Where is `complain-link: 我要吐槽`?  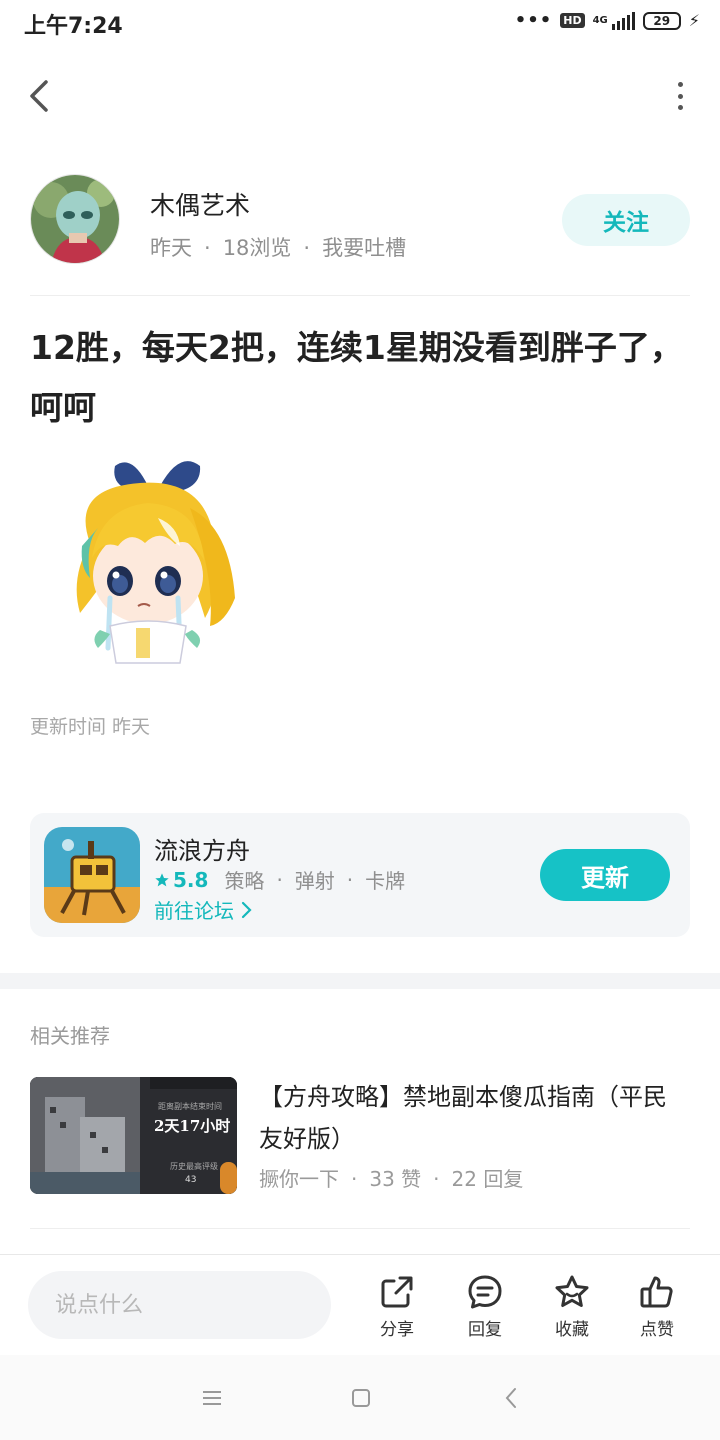
complain-link: 我要吐槽 is located at coordinates (364, 248).